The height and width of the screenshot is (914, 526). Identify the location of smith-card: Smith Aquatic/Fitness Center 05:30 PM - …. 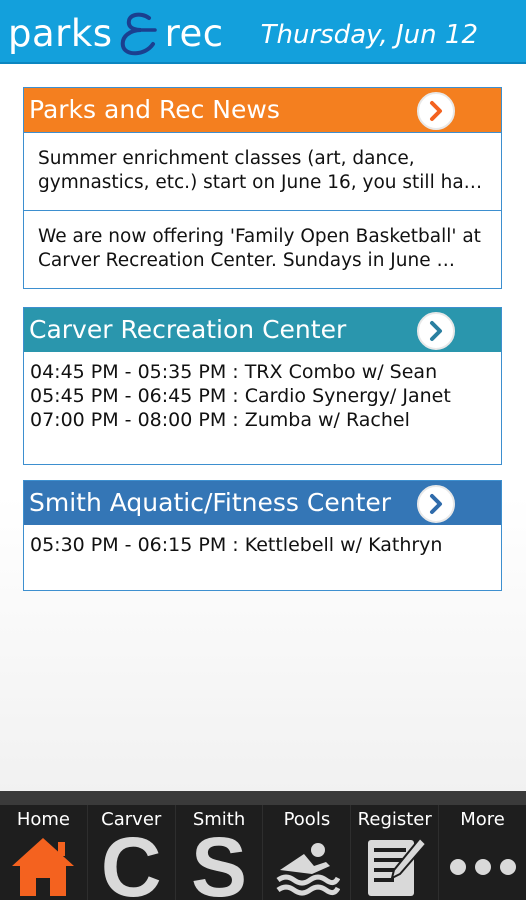
(262, 535).